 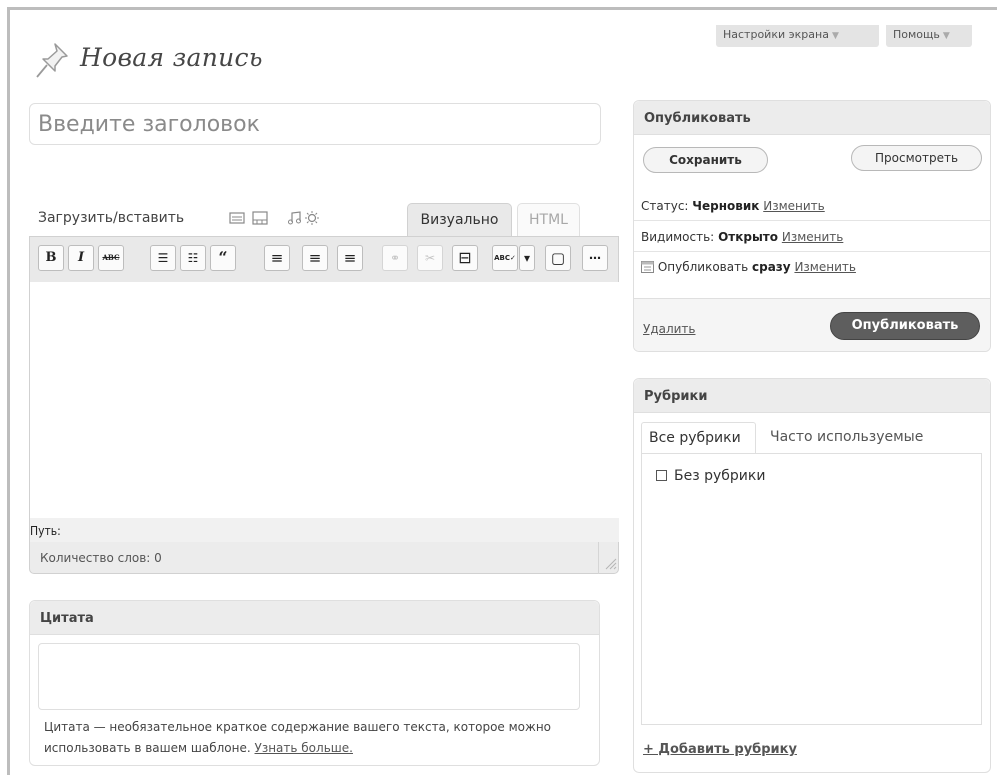 I want to click on numbered-list-button: ☷, so click(x=193, y=258).